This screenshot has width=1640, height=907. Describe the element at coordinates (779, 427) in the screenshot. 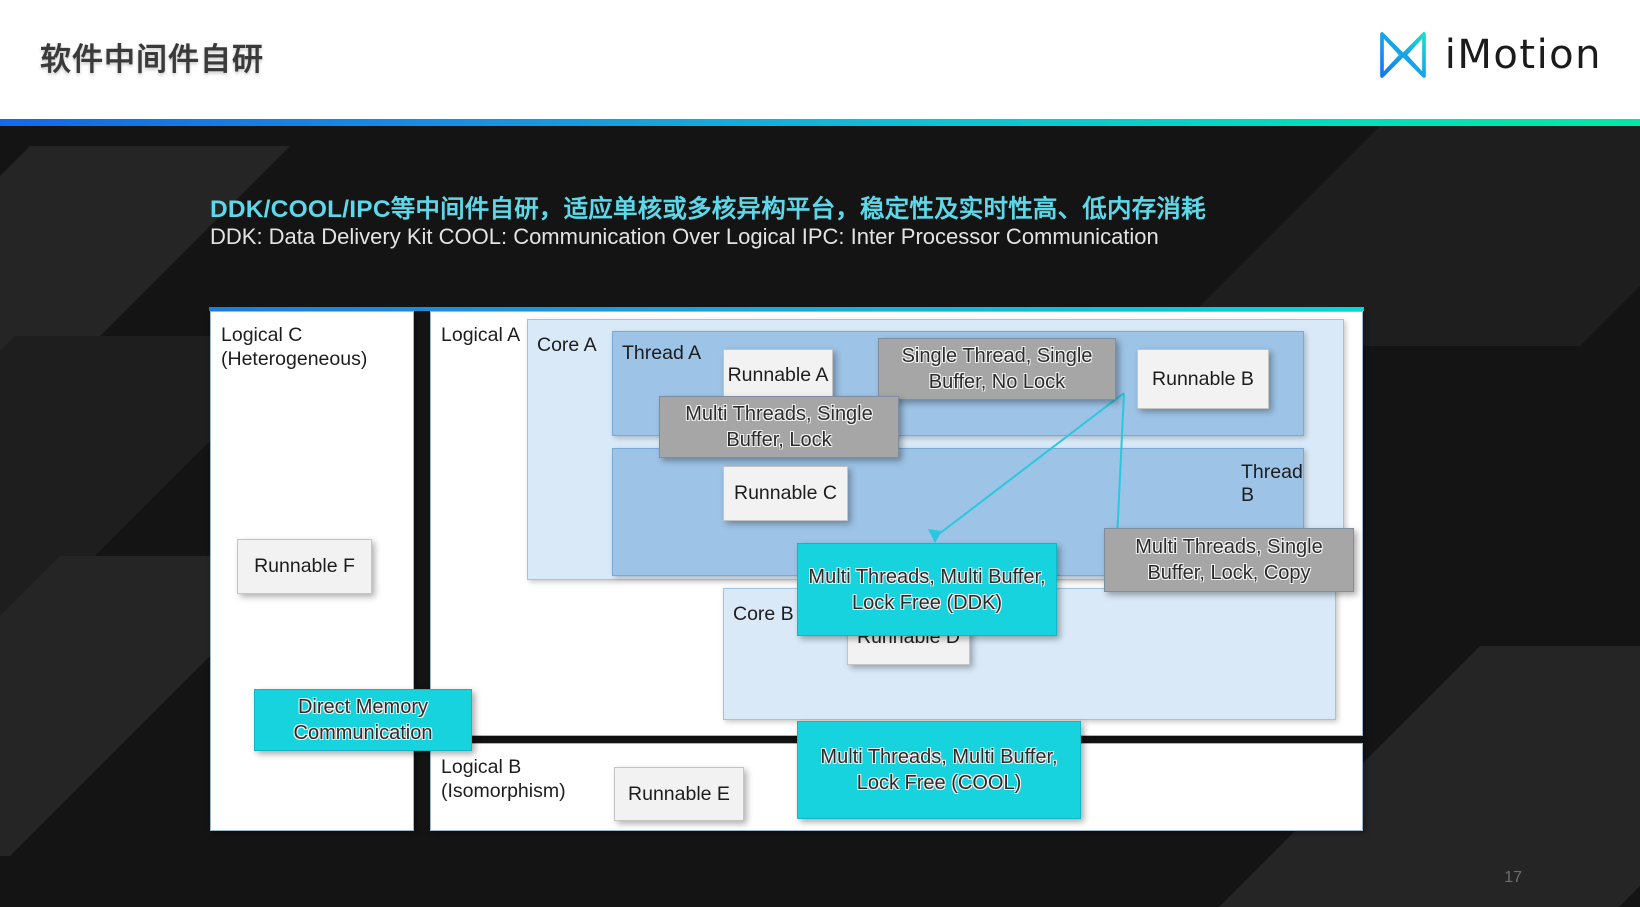

I see `note-multi-threads-single-buffer-lock: Multi Threads, Single Buffer, Lock` at that location.